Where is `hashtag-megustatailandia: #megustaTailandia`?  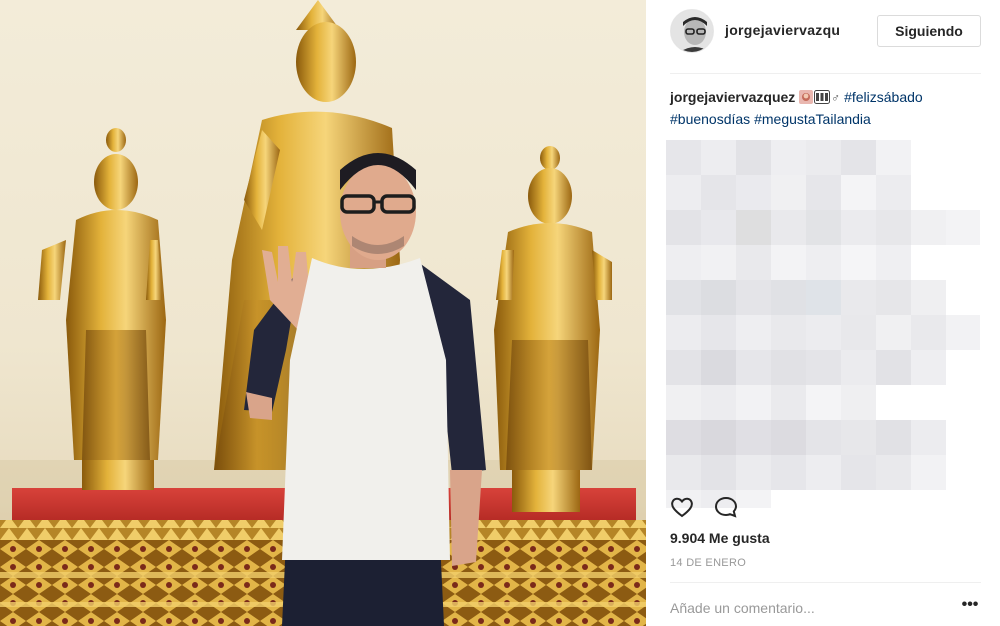
hashtag-megustatailandia: #megustaTailandia is located at coordinates (812, 119).